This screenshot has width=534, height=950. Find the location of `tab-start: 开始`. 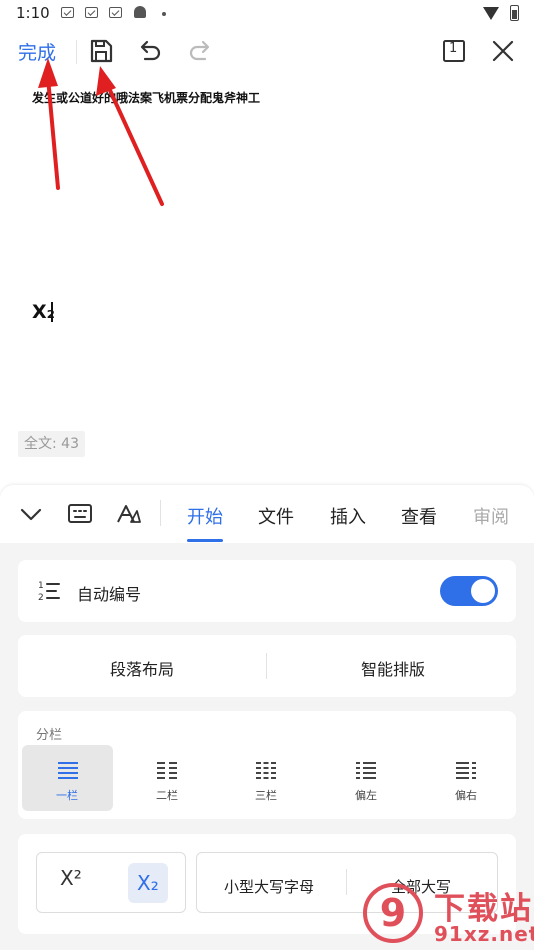

tab-start: 开始 is located at coordinates (205, 516).